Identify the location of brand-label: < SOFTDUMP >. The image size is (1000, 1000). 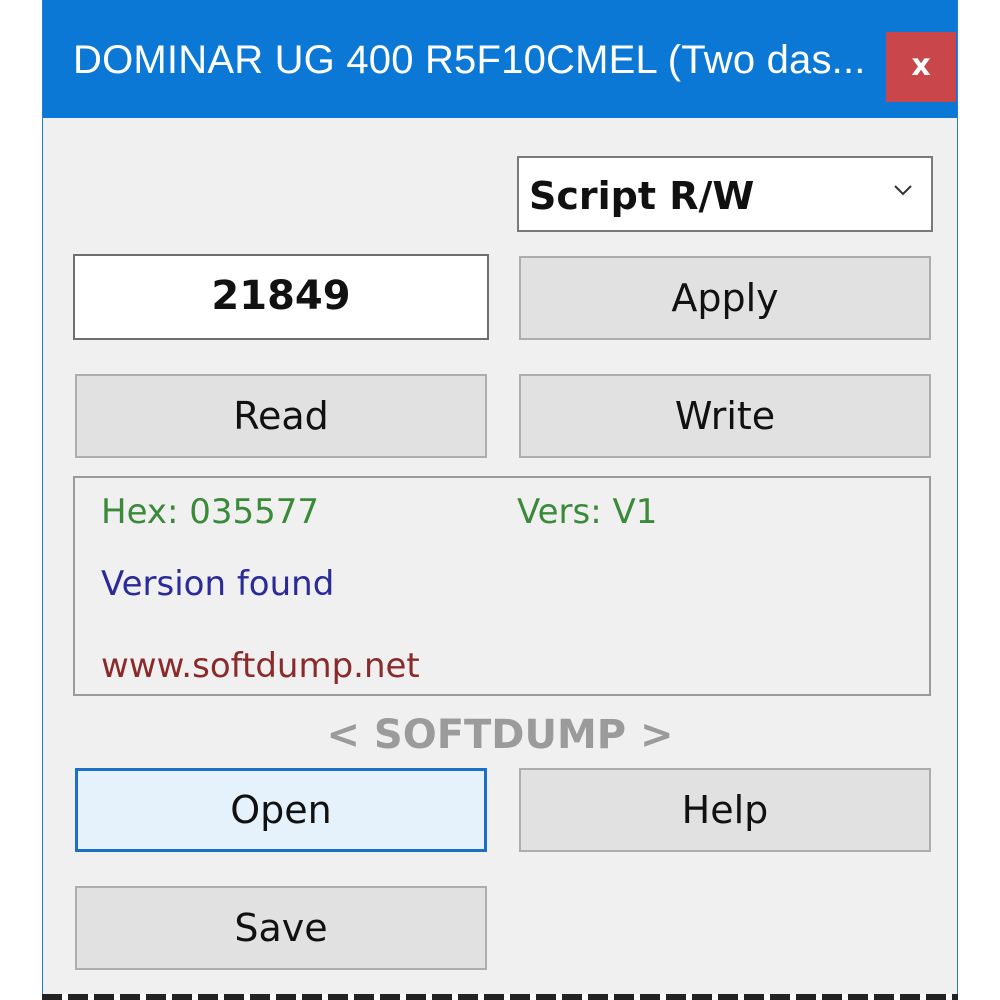
(500, 735).